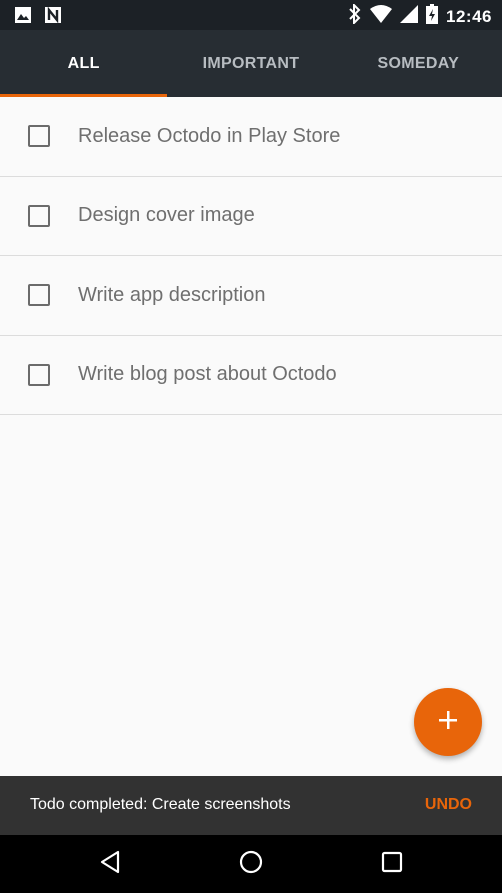  What do you see at coordinates (432, 16) in the screenshot?
I see `battery-icon` at bounding box center [432, 16].